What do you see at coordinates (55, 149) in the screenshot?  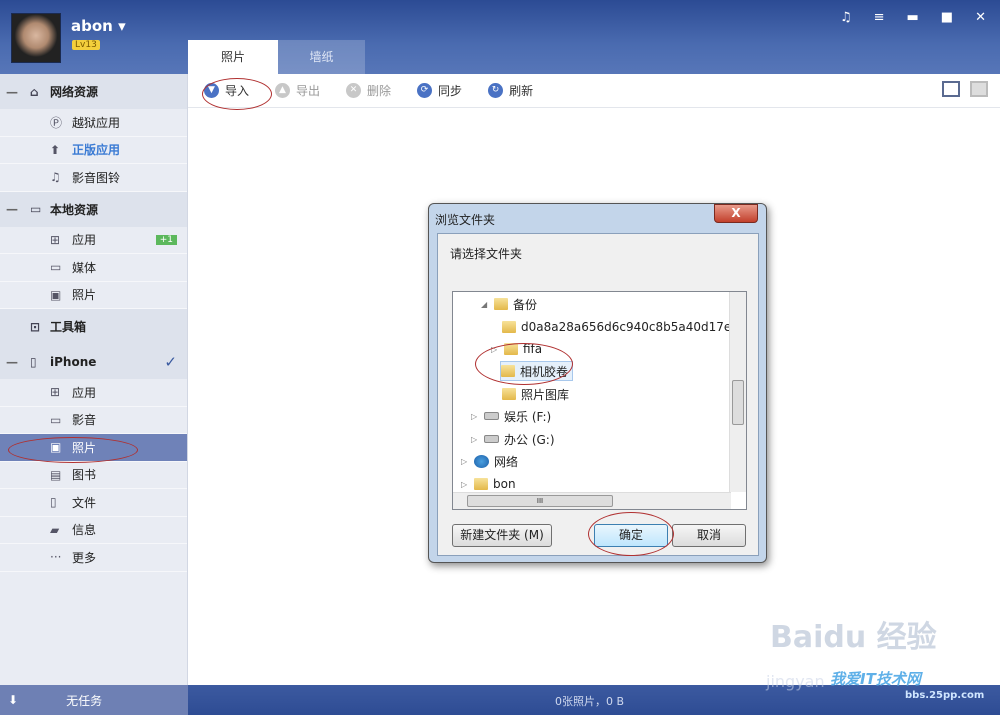 I see `app-store-icon: ⬆` at bounding box center [55, 149].